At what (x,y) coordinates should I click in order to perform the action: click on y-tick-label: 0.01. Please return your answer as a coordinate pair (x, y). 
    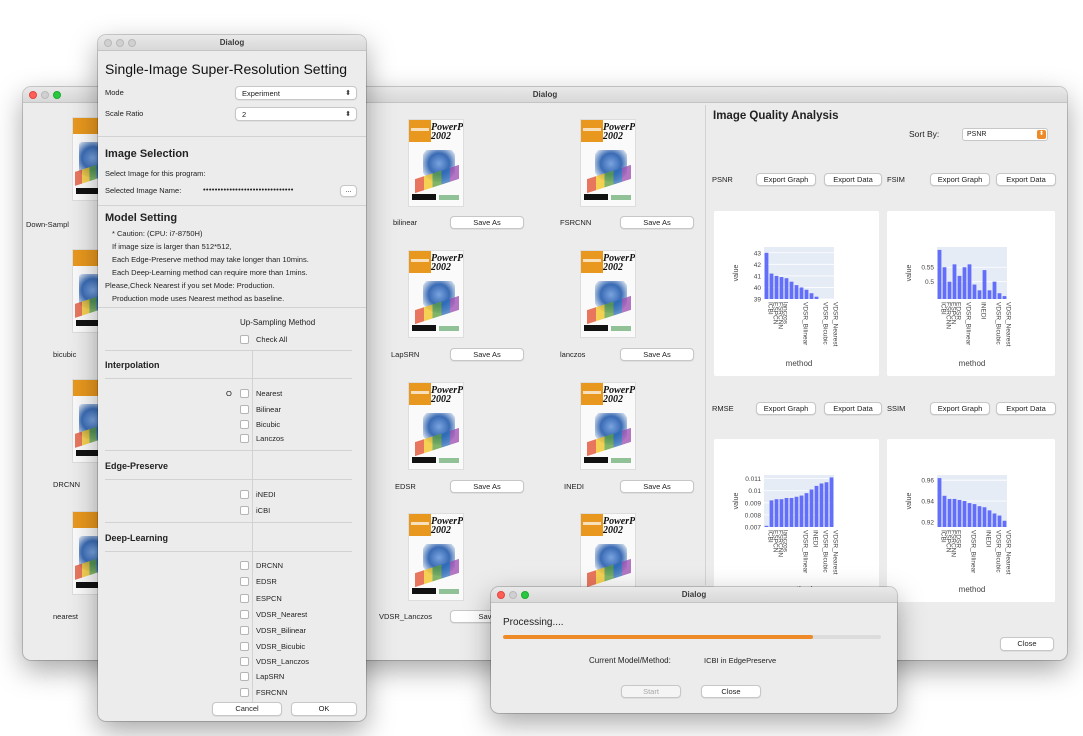
    Looking at the image, I should click on (754, 491).